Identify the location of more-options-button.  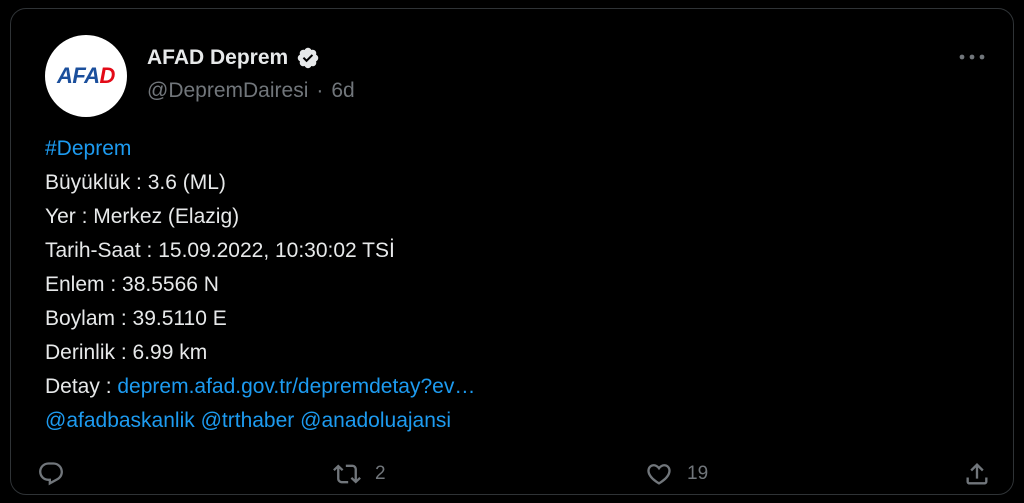
(972, 57).